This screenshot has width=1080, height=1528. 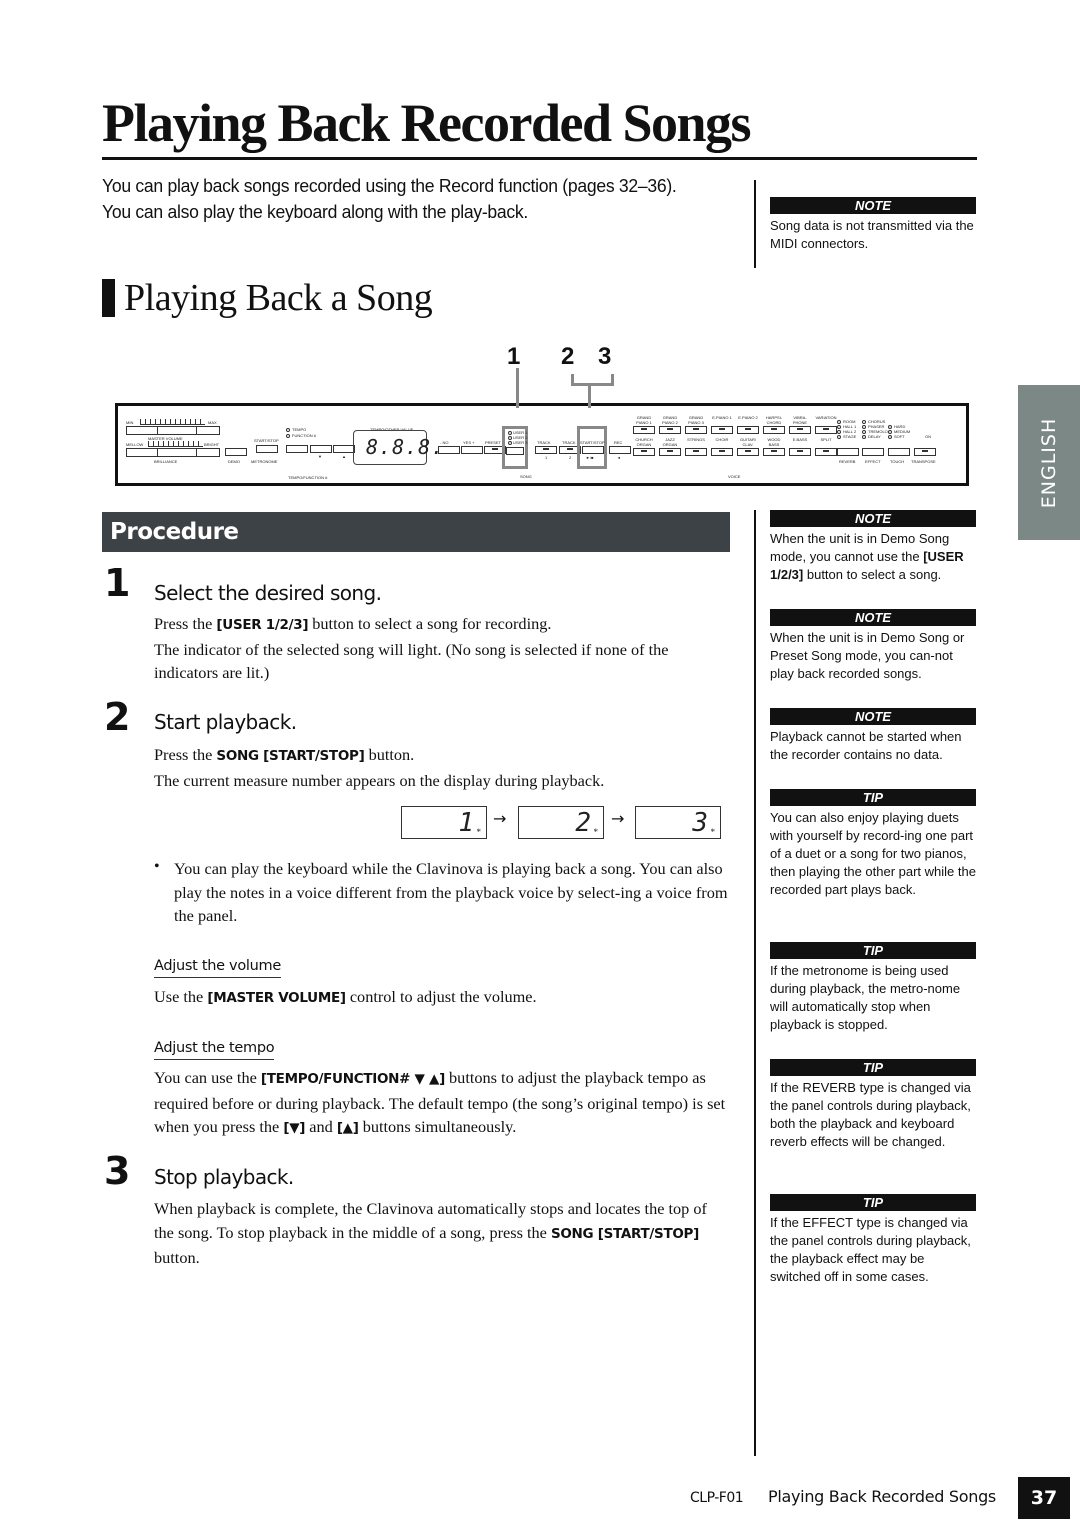 I want to click on song-start-stop-button, so click(x=593, y=450).